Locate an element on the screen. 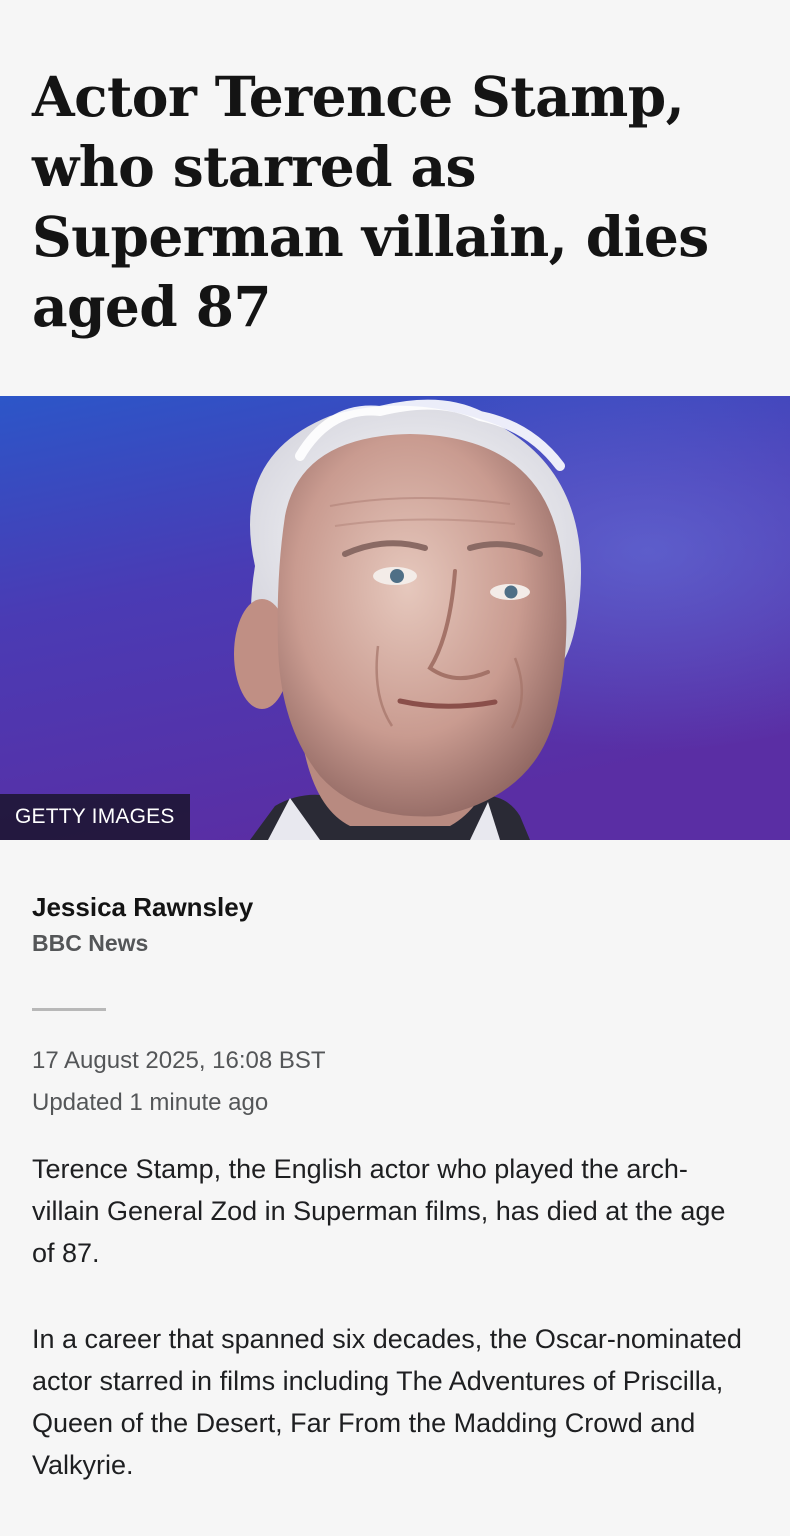 The width and height of the screenshot is (790, 1536). author-name: Jessica Rawnsley is located at coordinates (382, 907).